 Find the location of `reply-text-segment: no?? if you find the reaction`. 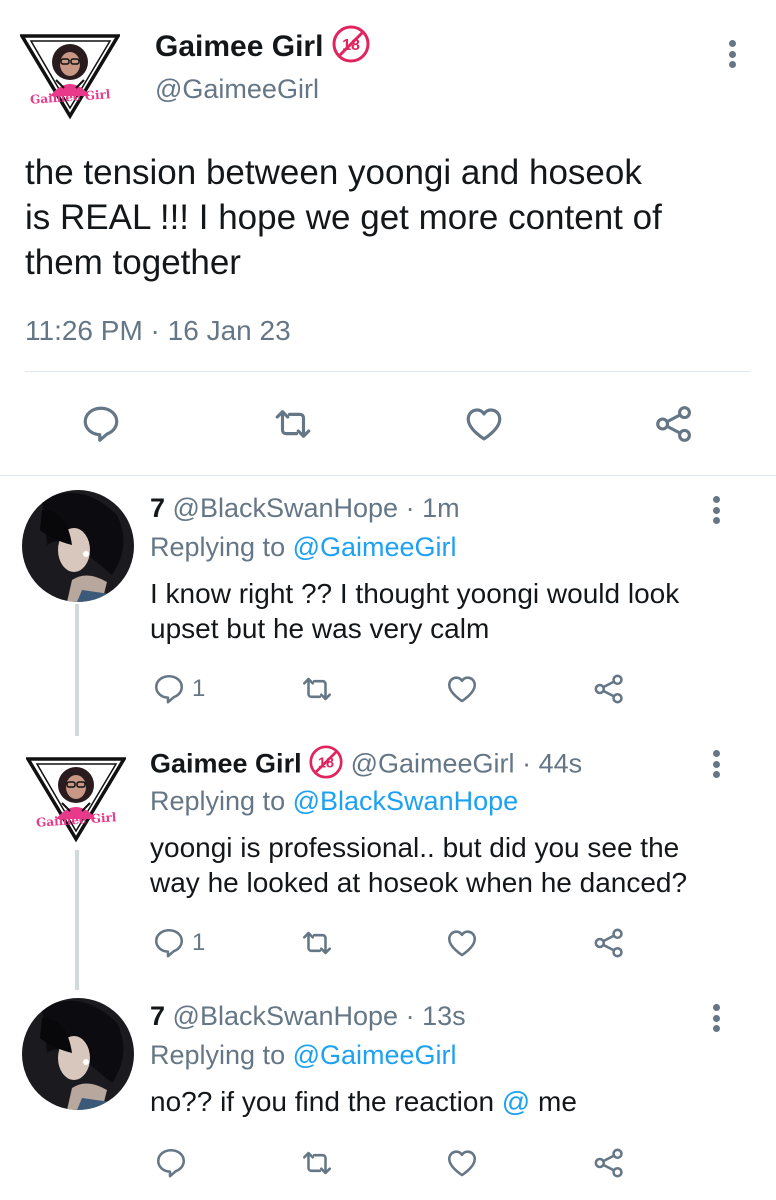

reply-text-segment: no?? if you find the reaction is located at coordinates (322, 1101).